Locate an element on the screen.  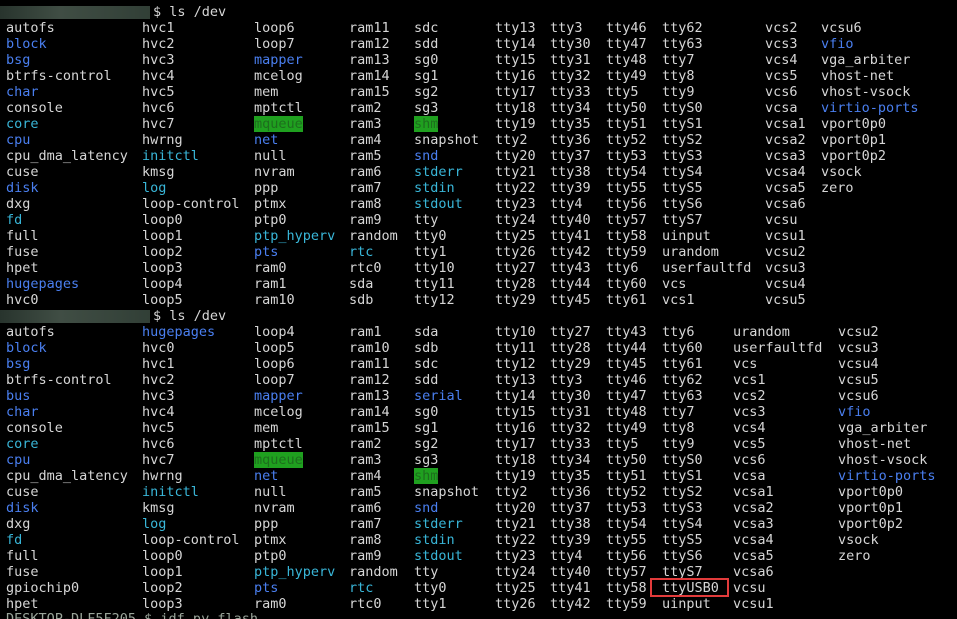
dev-entry: stderr is located at coordinates (438, 524).